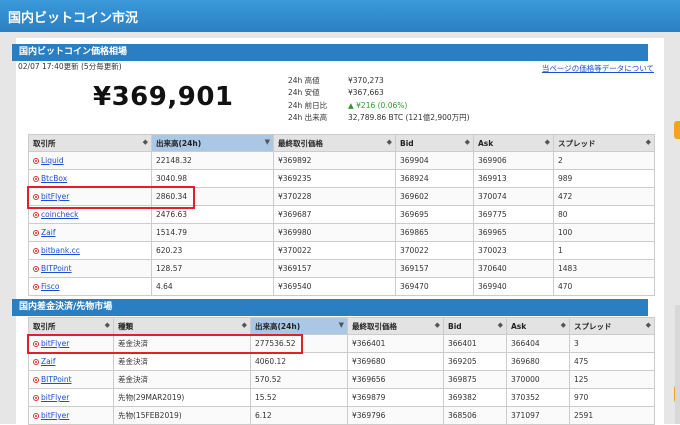  What do you see at coordinates (612, 343) in the screenshot?
I see `table-cell: 3` at bounding box center [612, 343].